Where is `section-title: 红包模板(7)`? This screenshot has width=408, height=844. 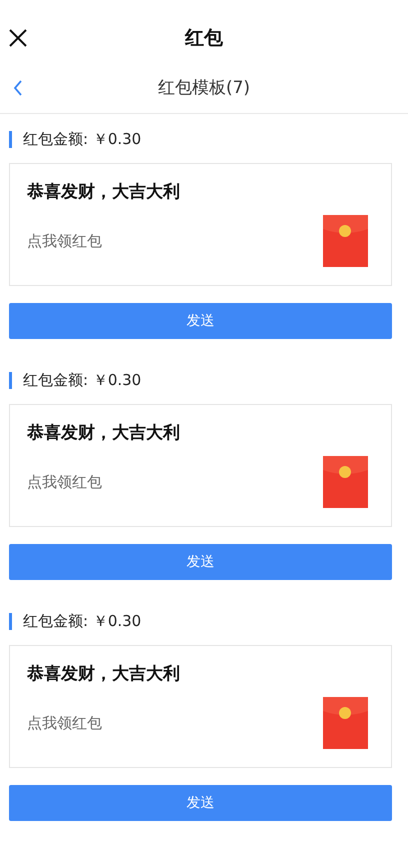
section-title: 红包模板(7) is located at coordinates (204, 88).